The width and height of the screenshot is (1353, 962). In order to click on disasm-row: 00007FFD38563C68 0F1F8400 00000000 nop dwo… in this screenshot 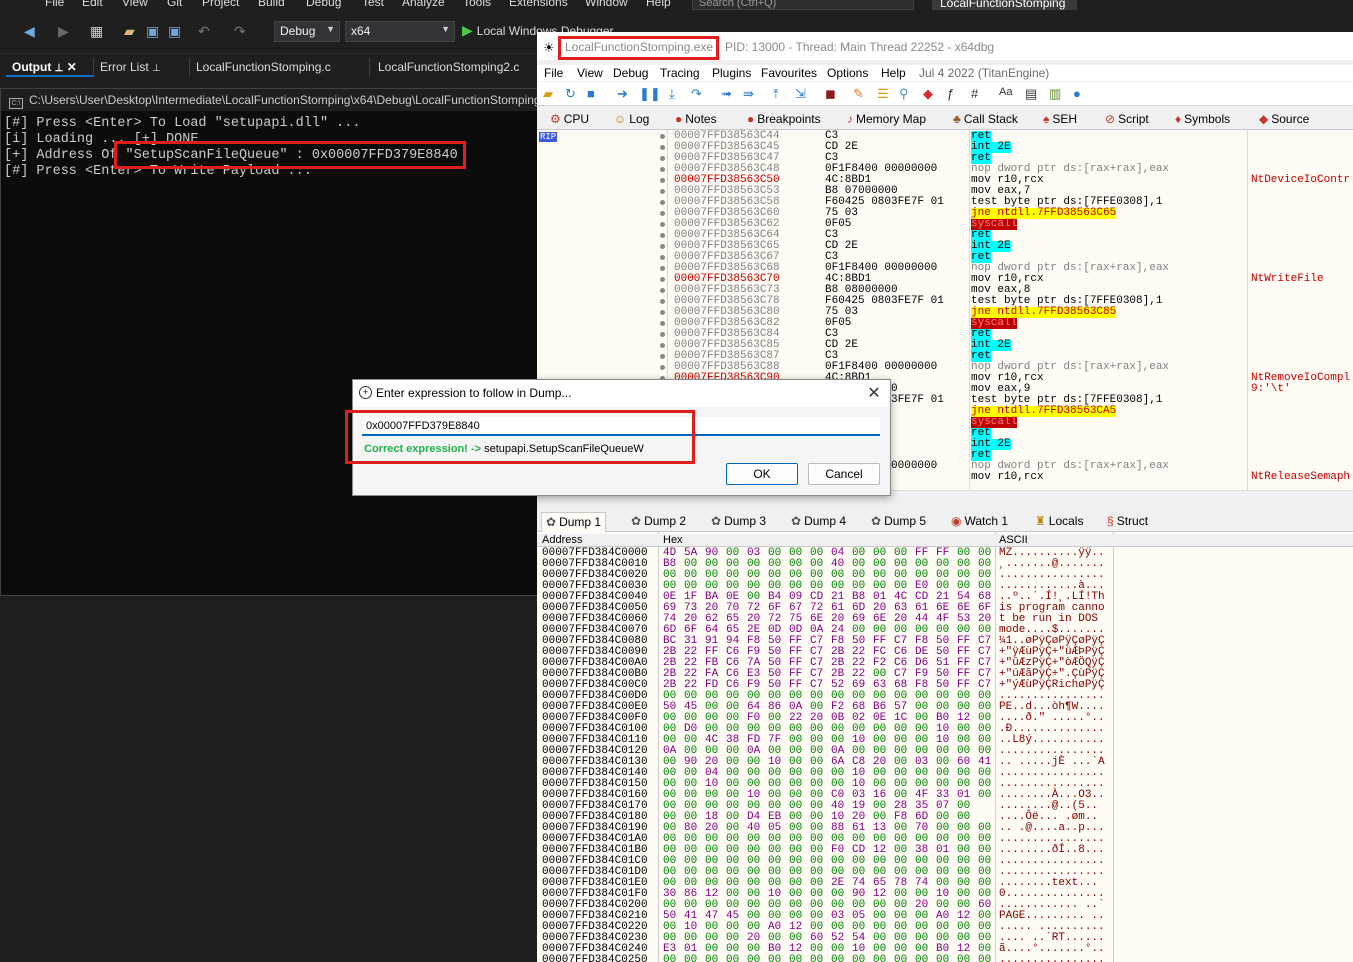, I will do `click(945, 268)`.